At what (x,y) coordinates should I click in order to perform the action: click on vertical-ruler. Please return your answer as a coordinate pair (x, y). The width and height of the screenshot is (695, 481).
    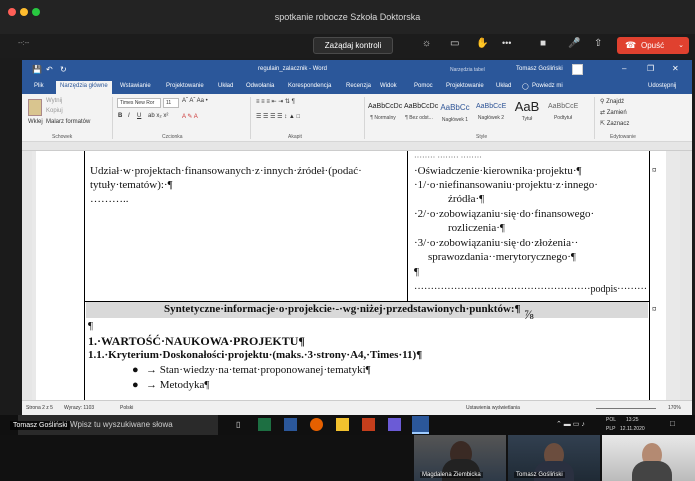
    Looking at the image, I should click on (27, 275).